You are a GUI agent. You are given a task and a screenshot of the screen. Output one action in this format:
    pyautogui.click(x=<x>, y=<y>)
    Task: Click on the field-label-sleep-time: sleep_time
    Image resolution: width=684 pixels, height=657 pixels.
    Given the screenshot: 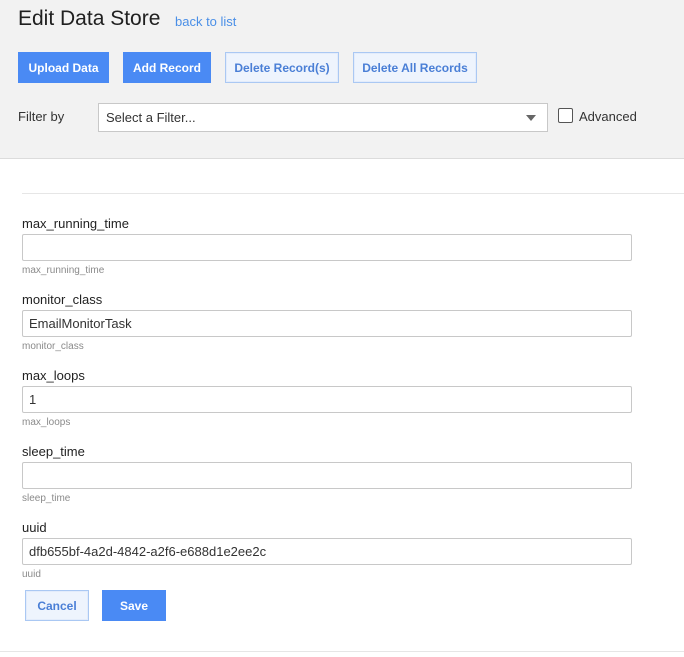 What is the action you would take?
    pyautogui.click(x=53, y=451)
    